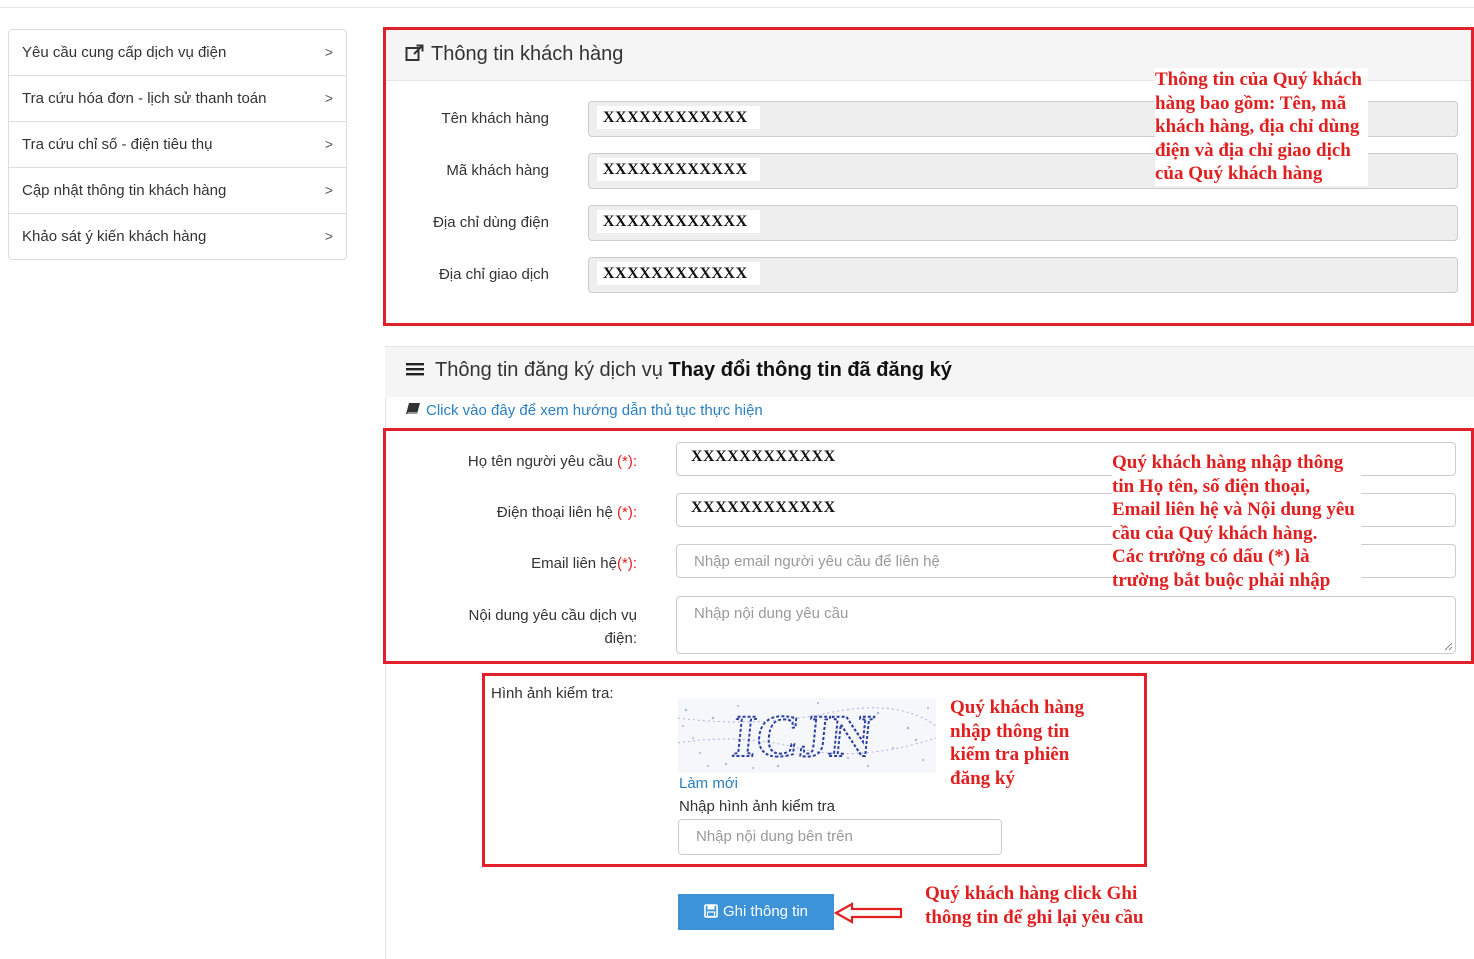 This screenshot has width=1474, height=959. Describe the element at coordinates (420, 370) in the screenshot. I see `menu-icon` at that location.